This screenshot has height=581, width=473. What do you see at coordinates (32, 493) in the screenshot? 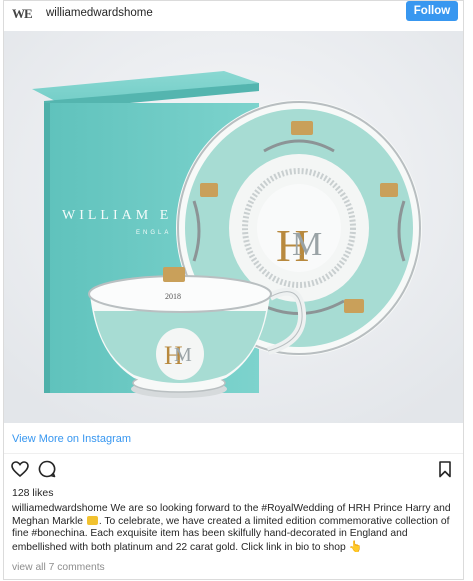
I see `likes-count: 128 likes` at bounding box center [32, 493].